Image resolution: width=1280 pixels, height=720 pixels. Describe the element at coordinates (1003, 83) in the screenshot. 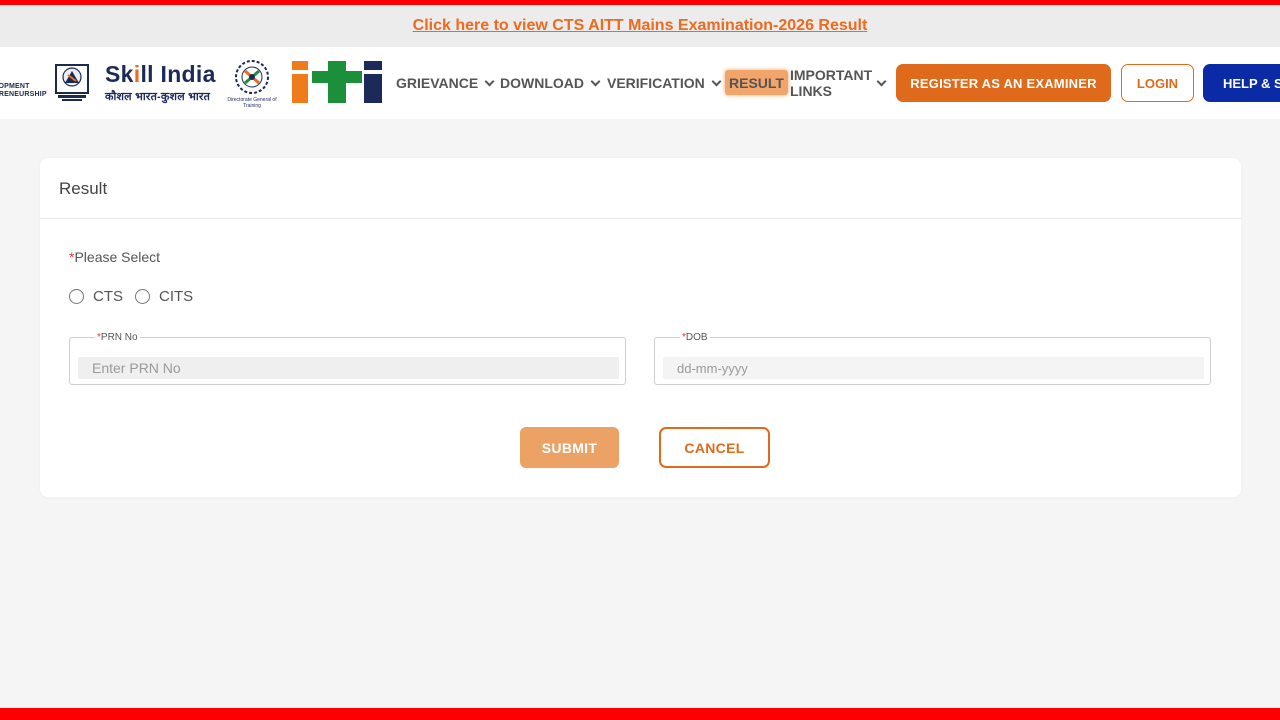

I see `register-examiner-button: REGISTER AS AN EXAMINER` at that location.